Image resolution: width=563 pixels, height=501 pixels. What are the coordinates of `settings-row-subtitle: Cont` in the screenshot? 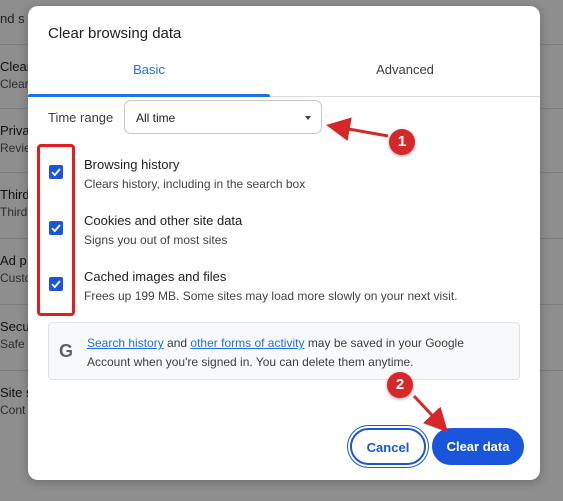 It's located at (13, 410).